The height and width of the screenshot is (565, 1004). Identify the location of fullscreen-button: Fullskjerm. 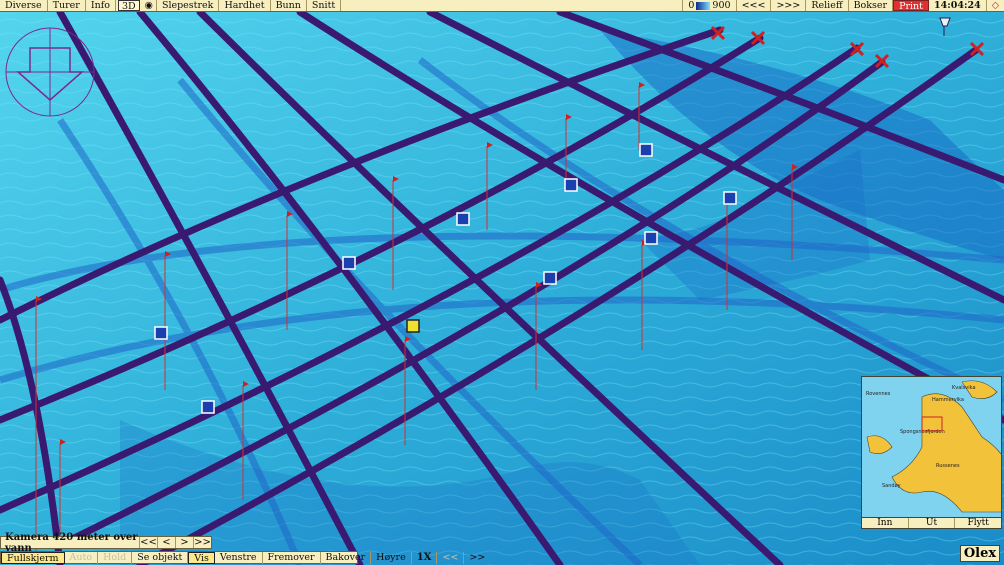
(33, 557).